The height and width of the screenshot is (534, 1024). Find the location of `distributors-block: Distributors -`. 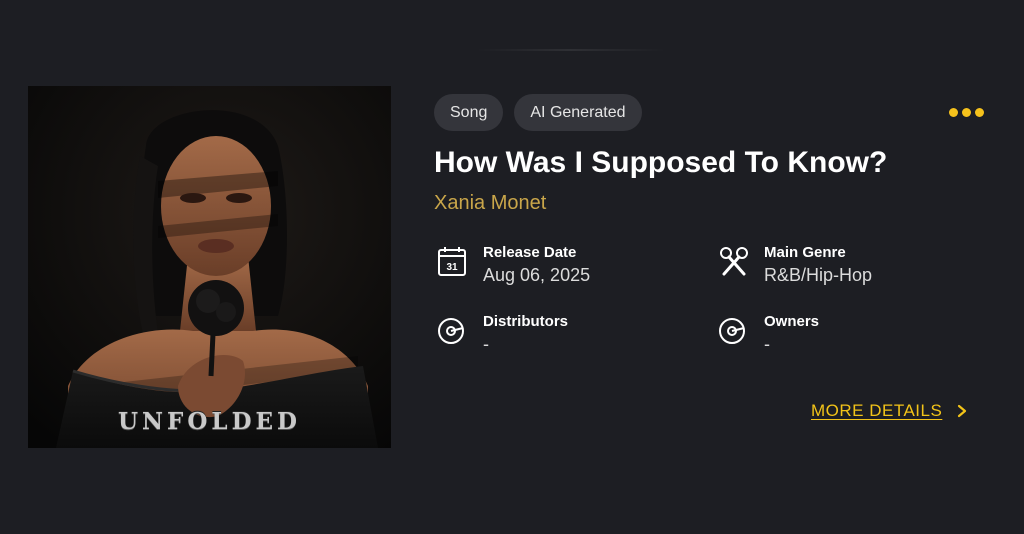

distributors-block: Distributors - is located at coordinates (502, 334).